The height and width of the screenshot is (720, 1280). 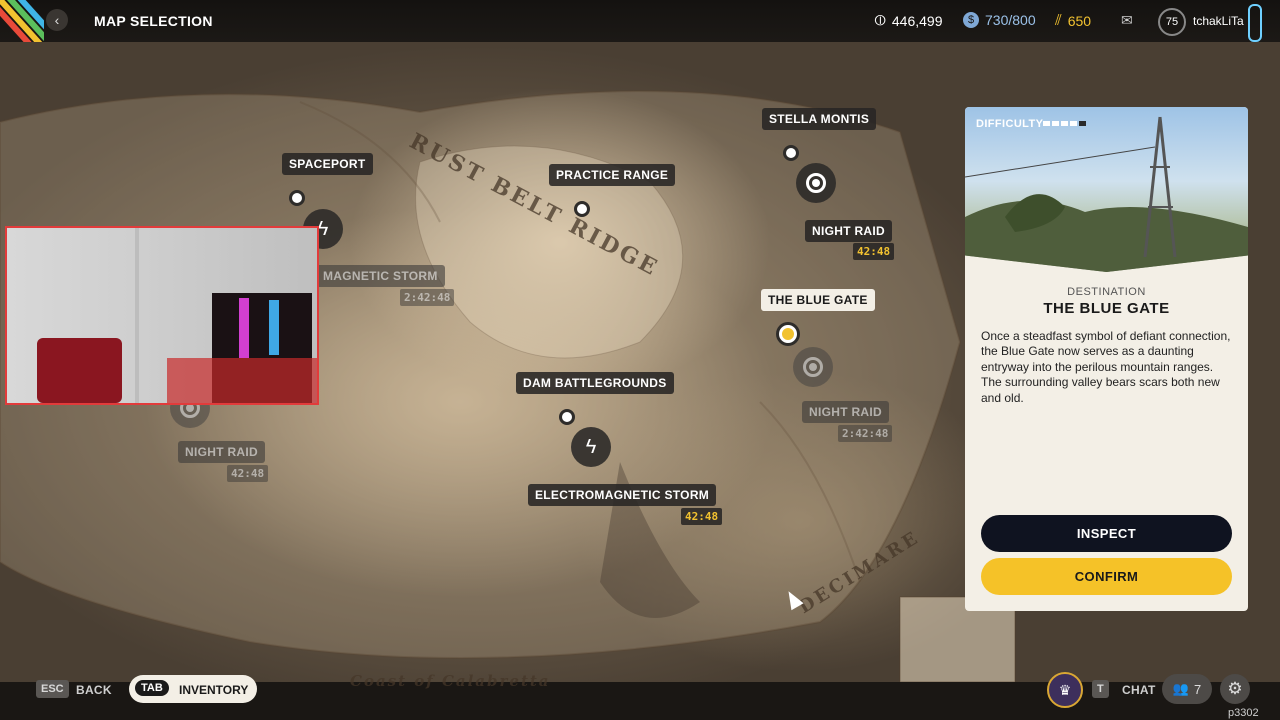 What do you see at coordinates (612, 175) in the screenshot?
I see `location-label-practice-range: PRACTICE RANGE` at bounding box center [612, 175].